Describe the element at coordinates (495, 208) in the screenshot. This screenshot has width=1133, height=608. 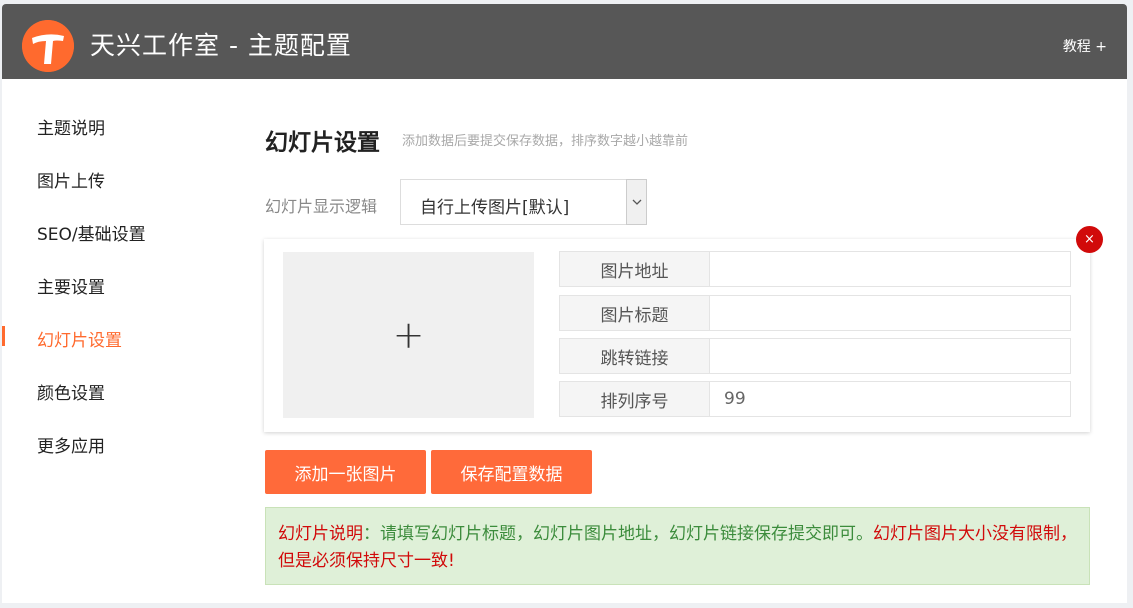
I see `display-logic-value: 自行上传图片[默认]` at that location.